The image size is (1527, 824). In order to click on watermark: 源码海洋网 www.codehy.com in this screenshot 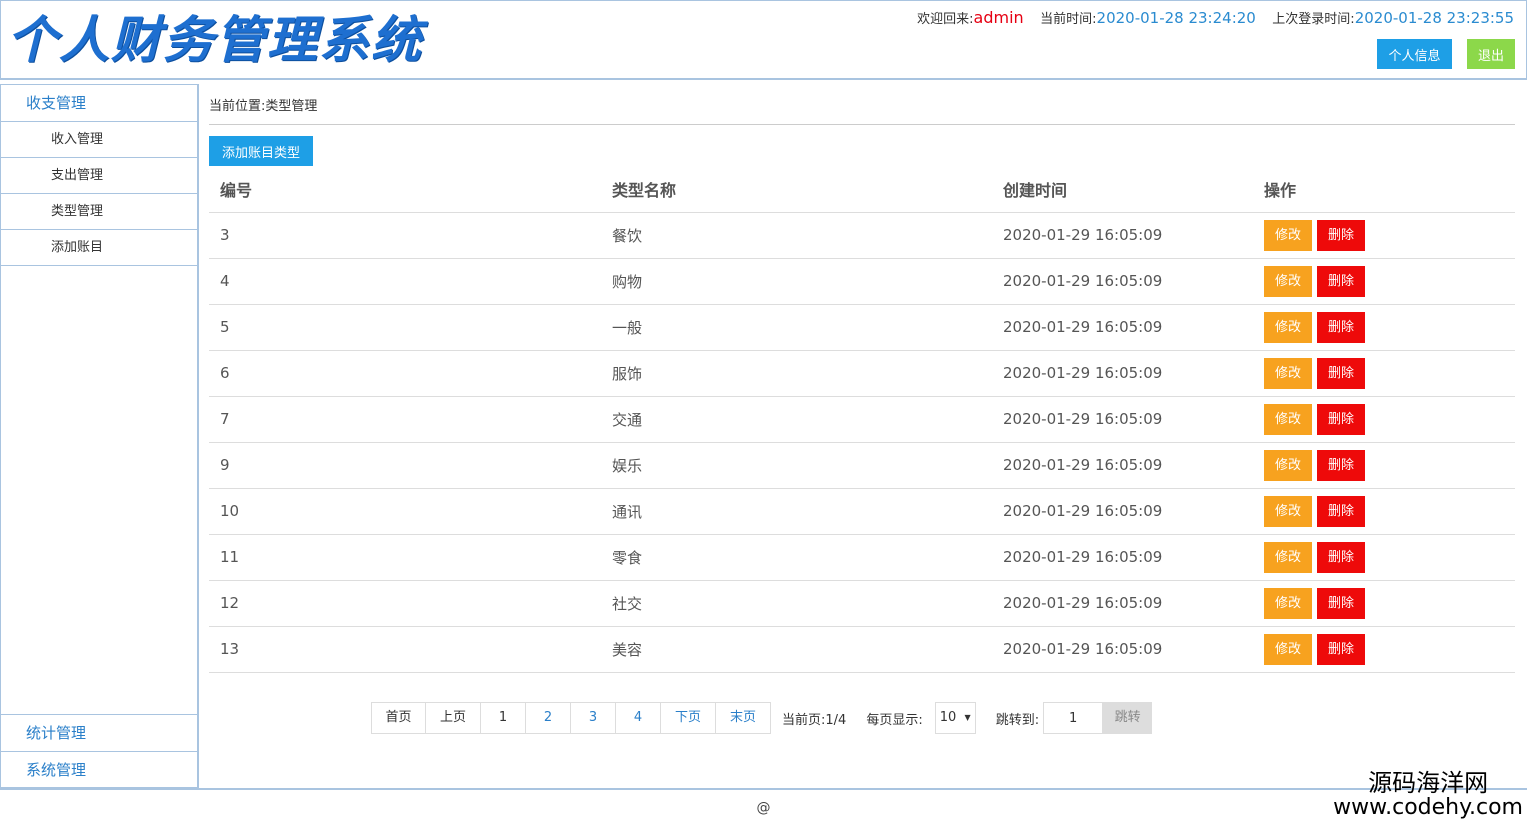, I will do `click(1428, 795)`.